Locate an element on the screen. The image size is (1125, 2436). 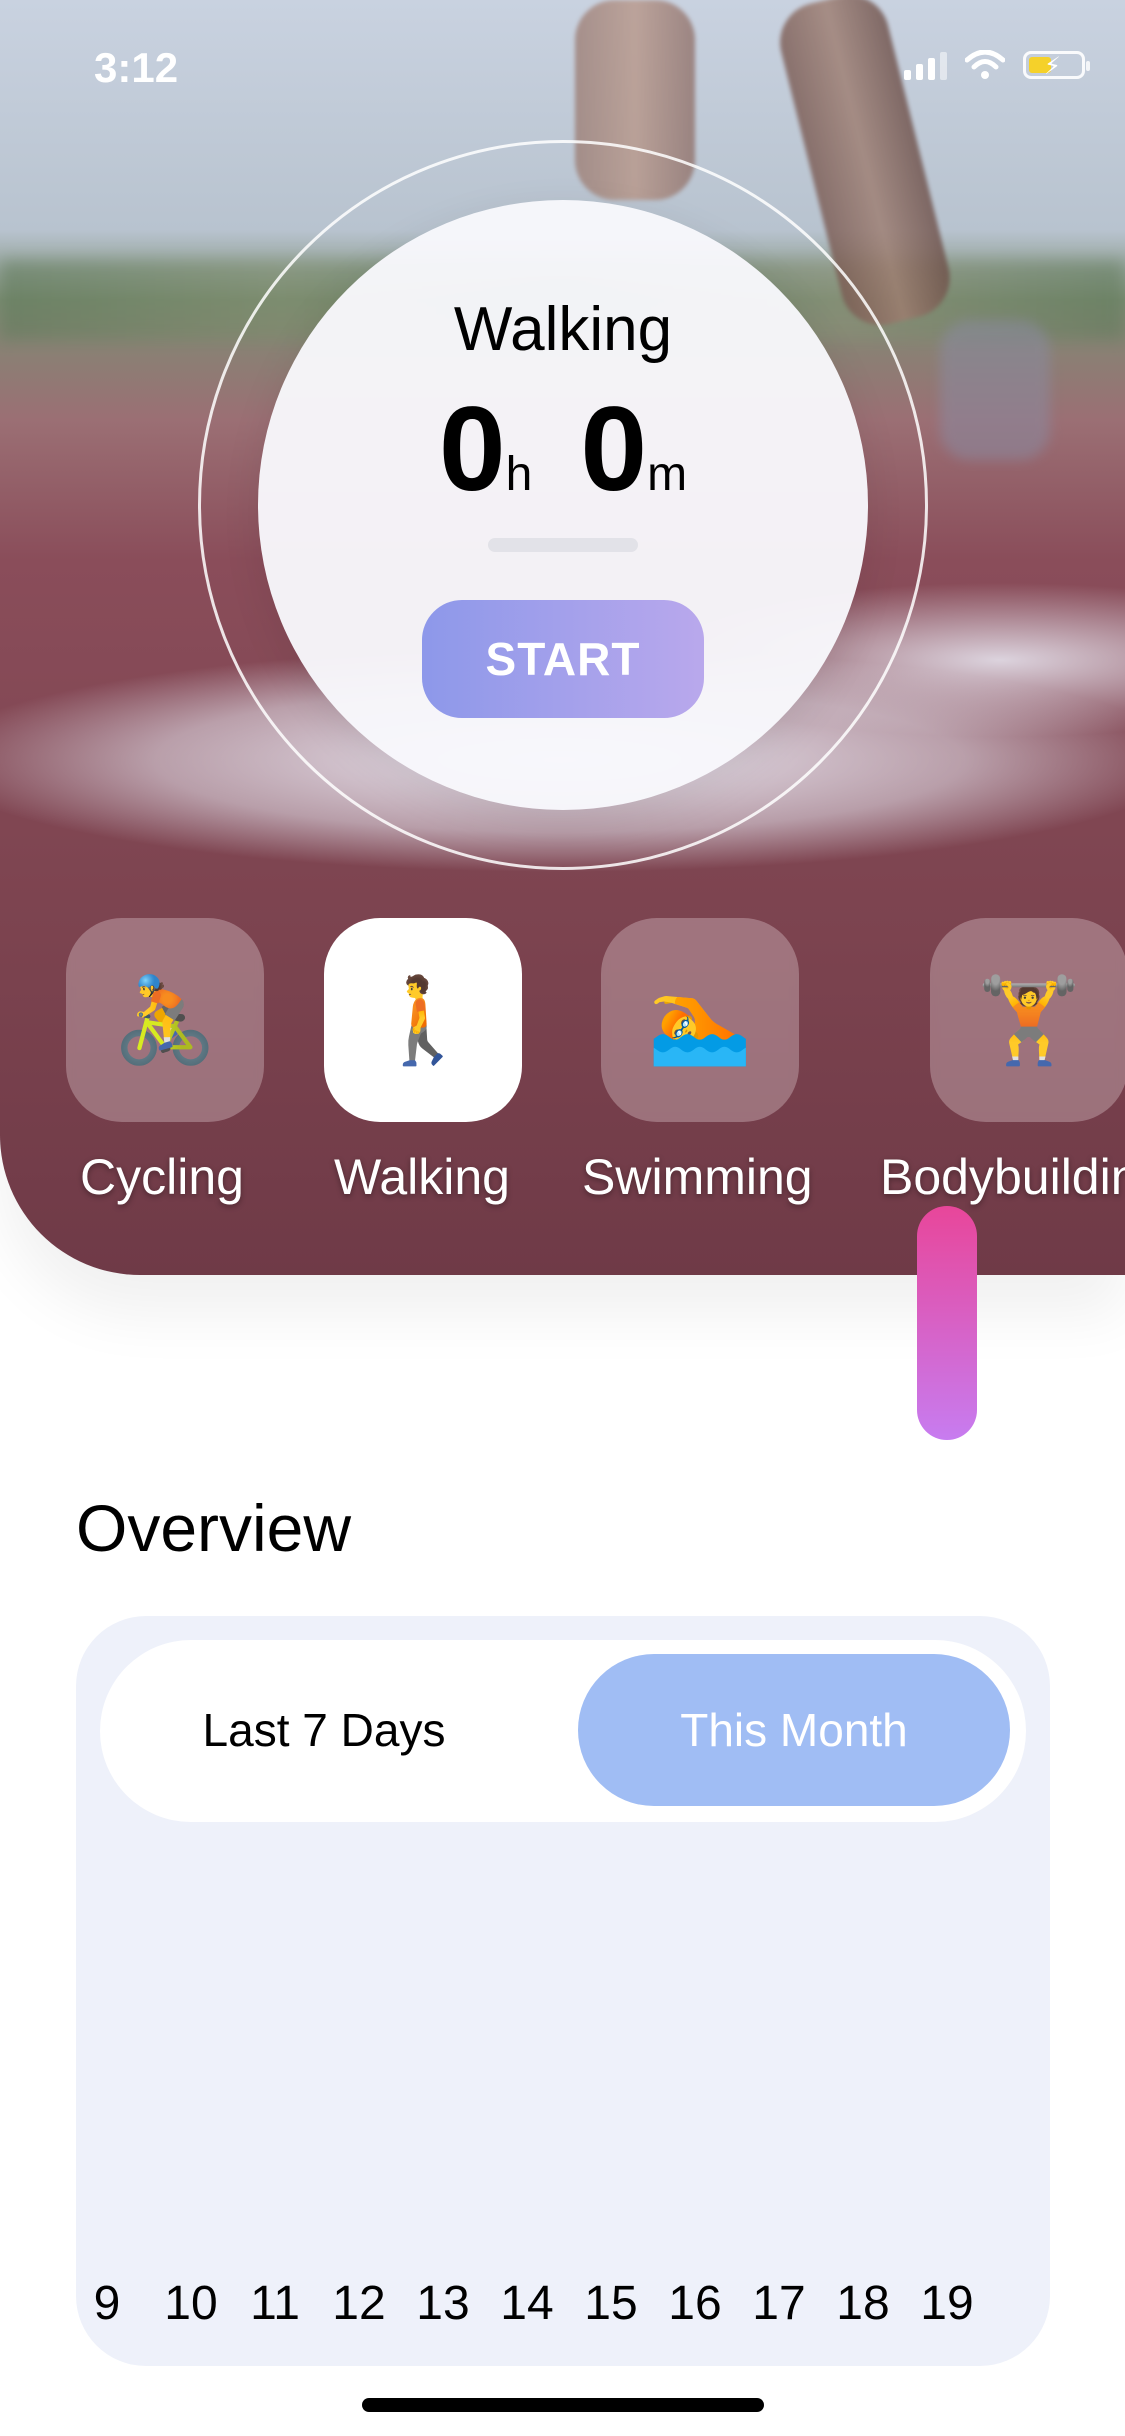
weightlifter-icon: 🏋 is located at coordinates (1029, 1019).